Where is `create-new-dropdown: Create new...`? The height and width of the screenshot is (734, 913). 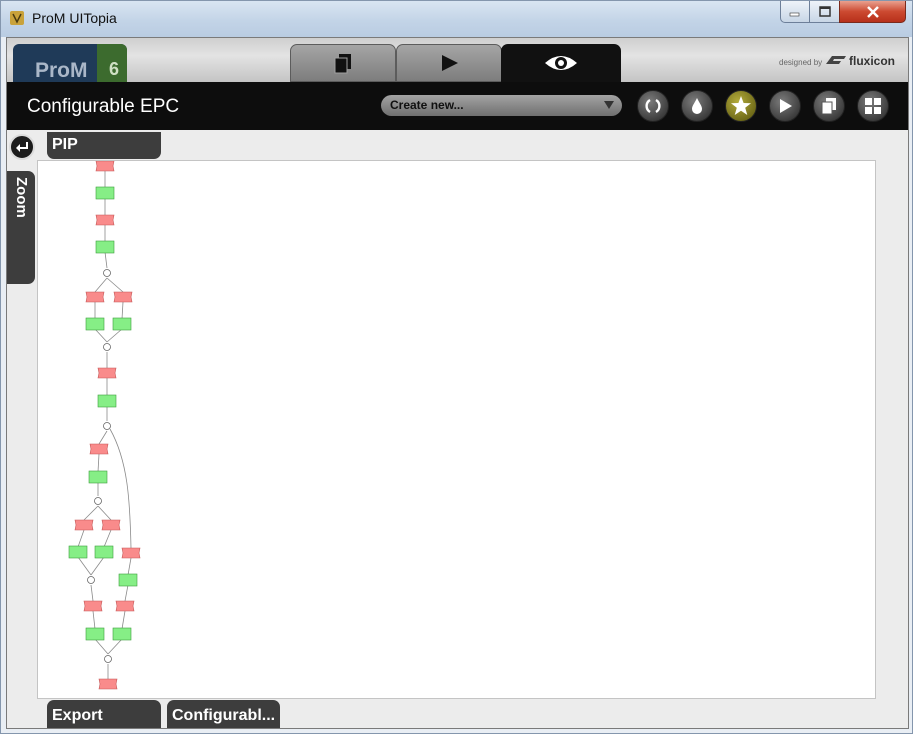 create-new-dropdown: Create new... is located at coordinates (501, 105).